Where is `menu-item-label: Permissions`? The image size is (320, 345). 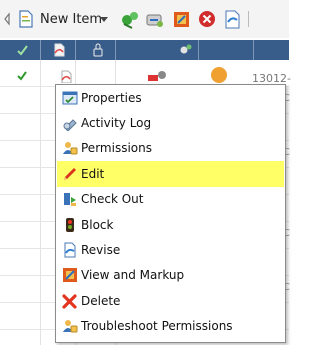 menu-item-label: Permissions is located at coordinates (116, 148).